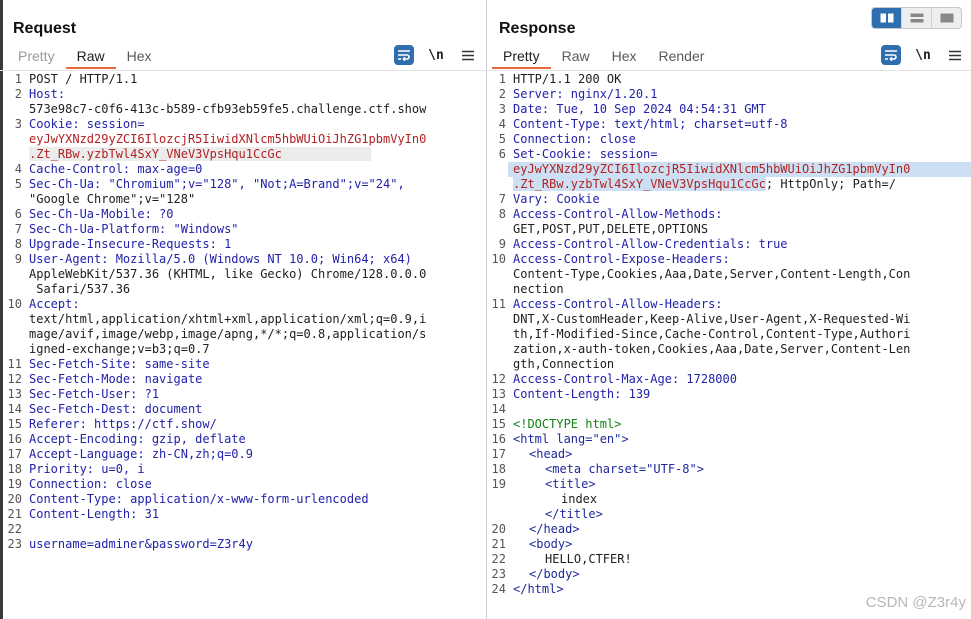  What do you see at coordinates (83, 394) in the screenshot?
I see `code-line: 13 Sec-Fetch-User: ?1` at bounding box center [83, 394].